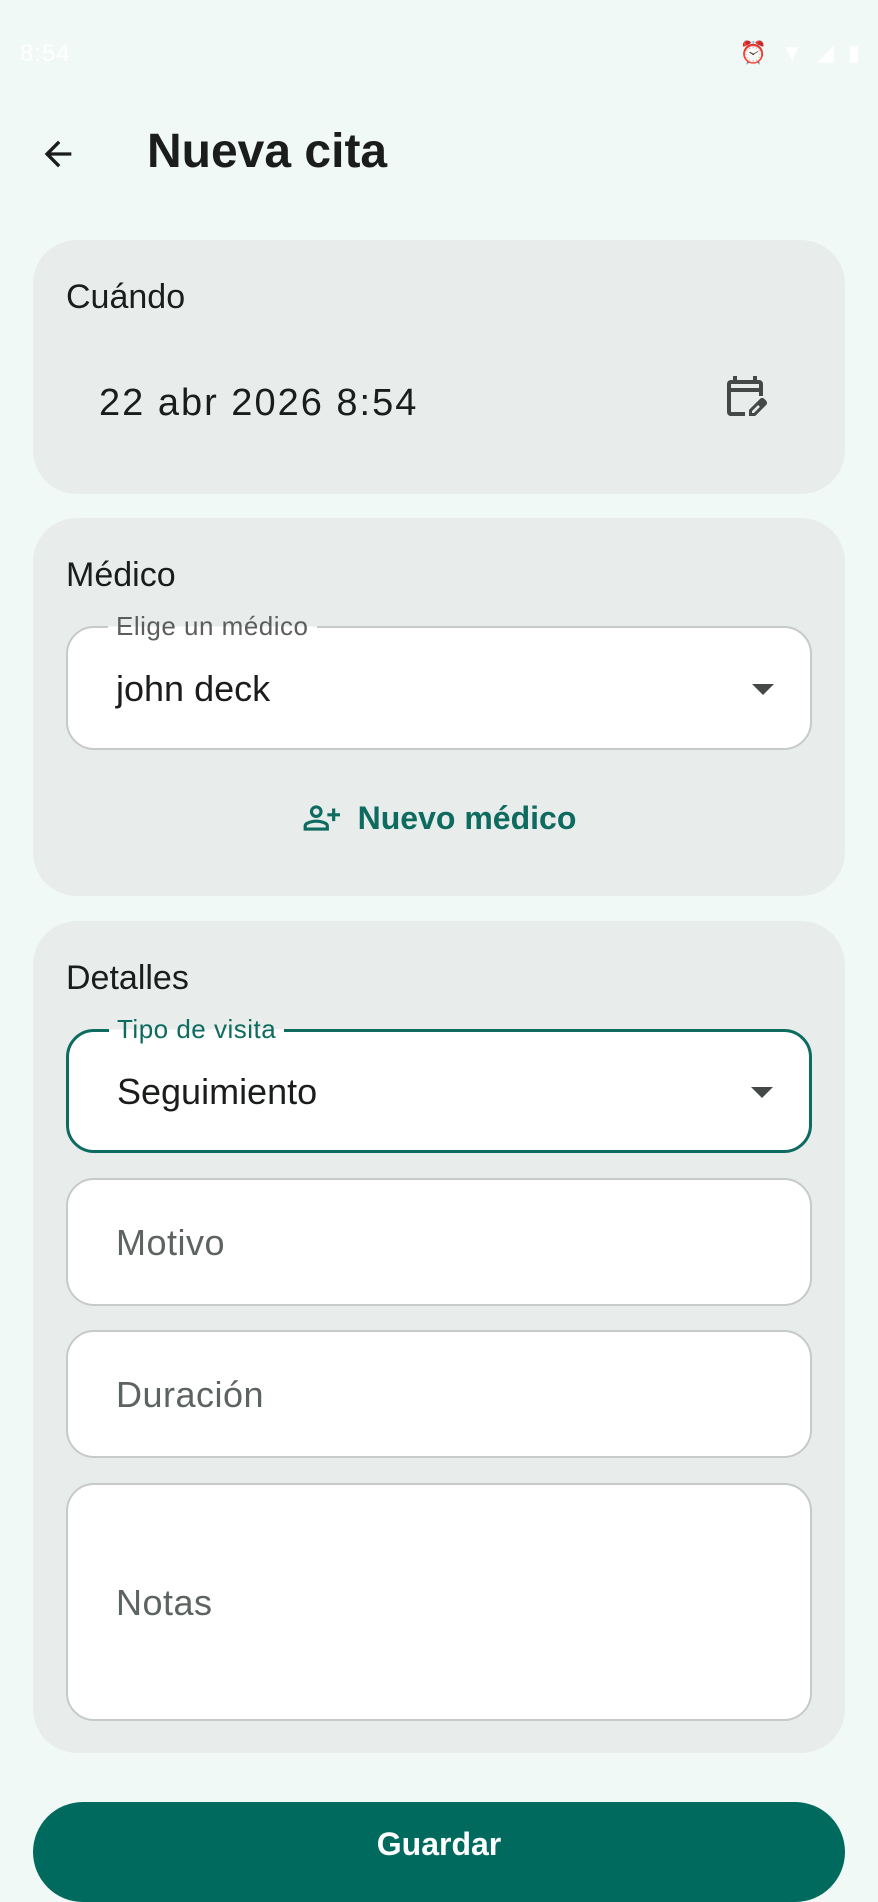 The height and width of the screenshot is (1902, 878). Describe the element at coordinates (853, 52) in the screenshot. I see `battery-icon: ▮` at that location.